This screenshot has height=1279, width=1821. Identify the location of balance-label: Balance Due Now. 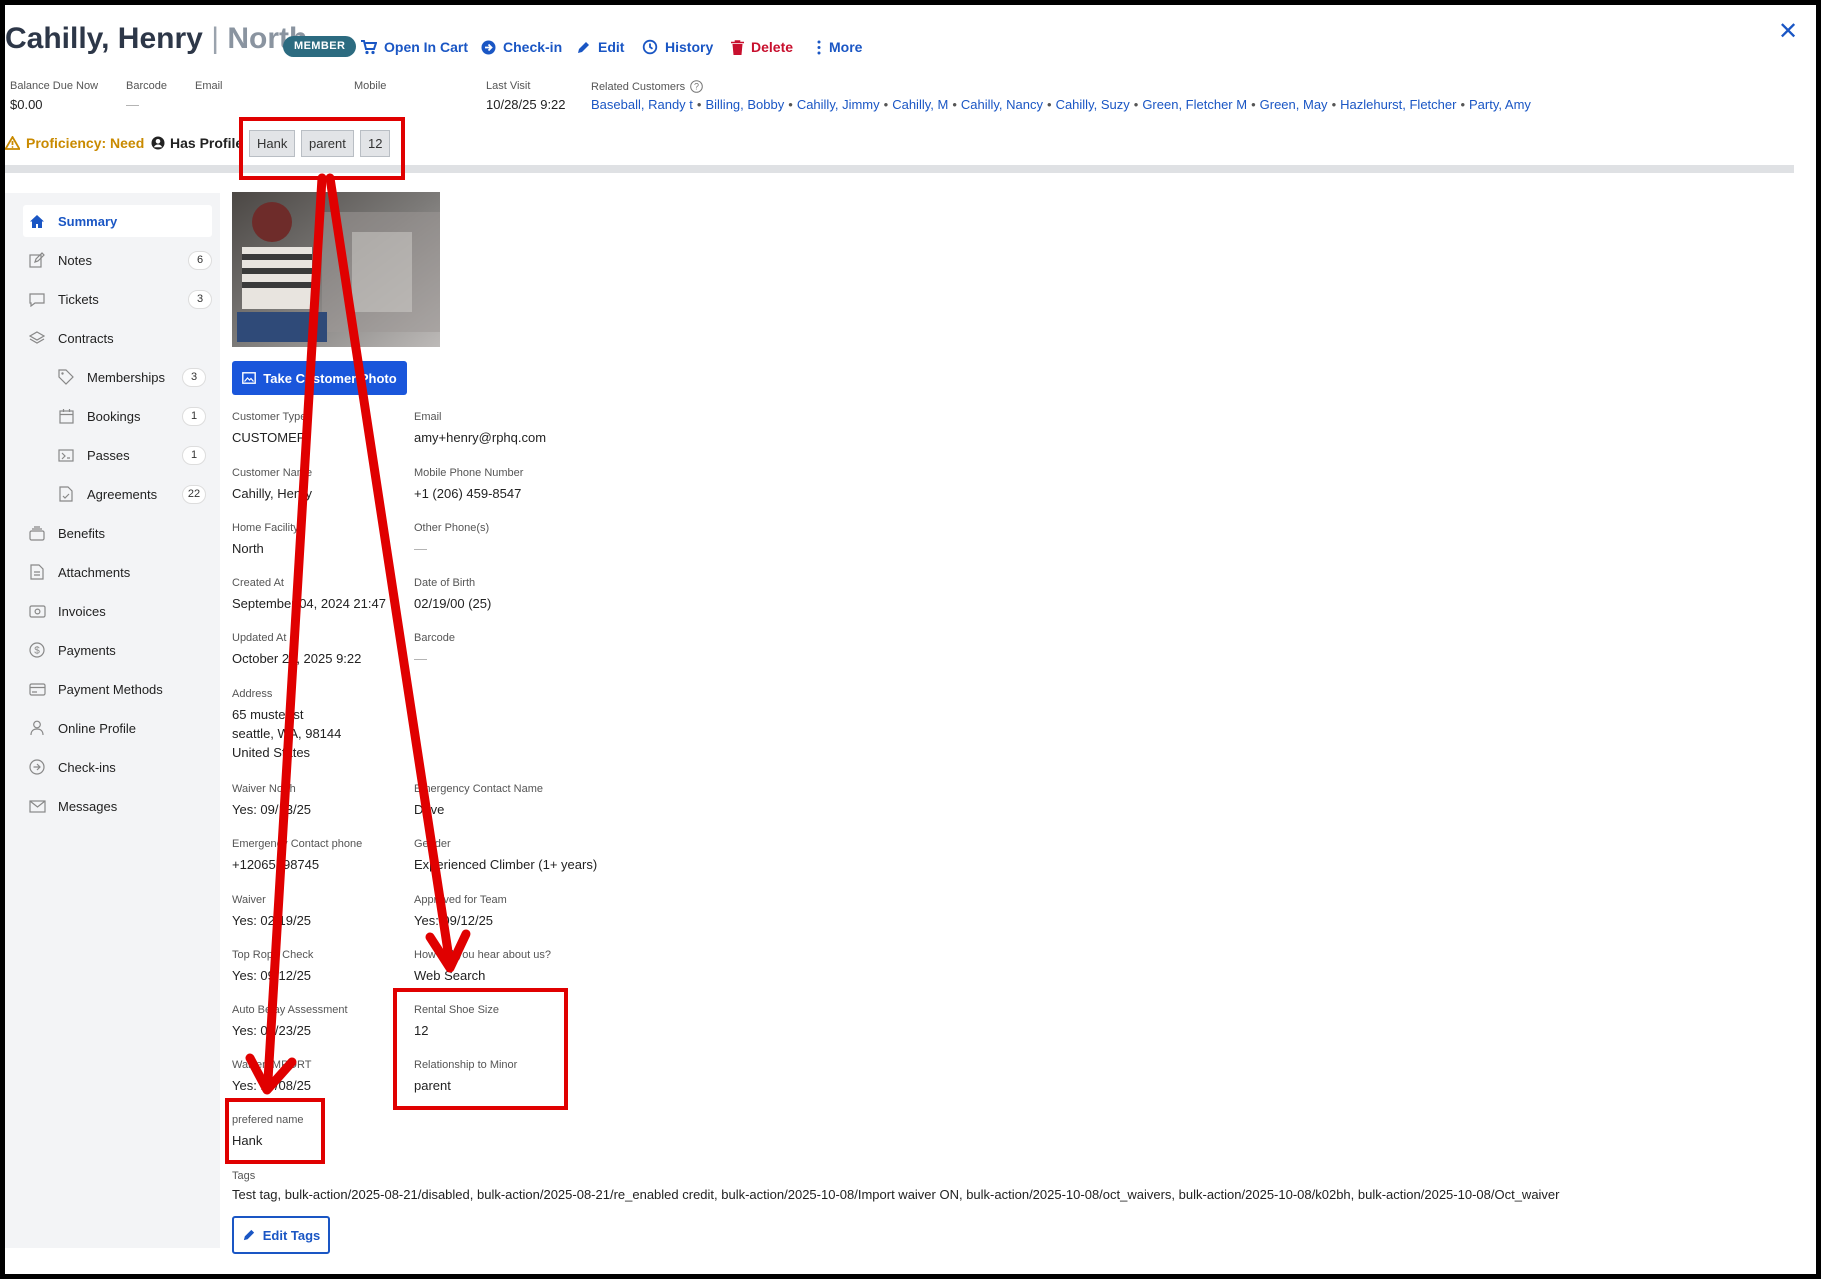
(54, 86).